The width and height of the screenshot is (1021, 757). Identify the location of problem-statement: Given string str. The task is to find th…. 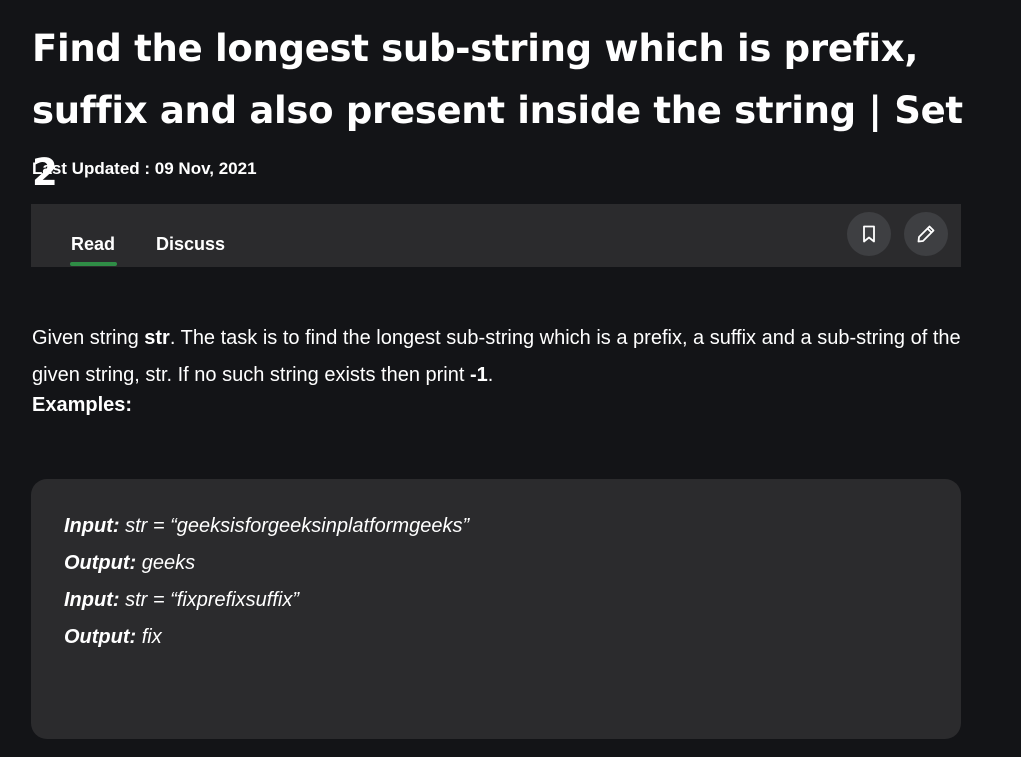
(497, 357).